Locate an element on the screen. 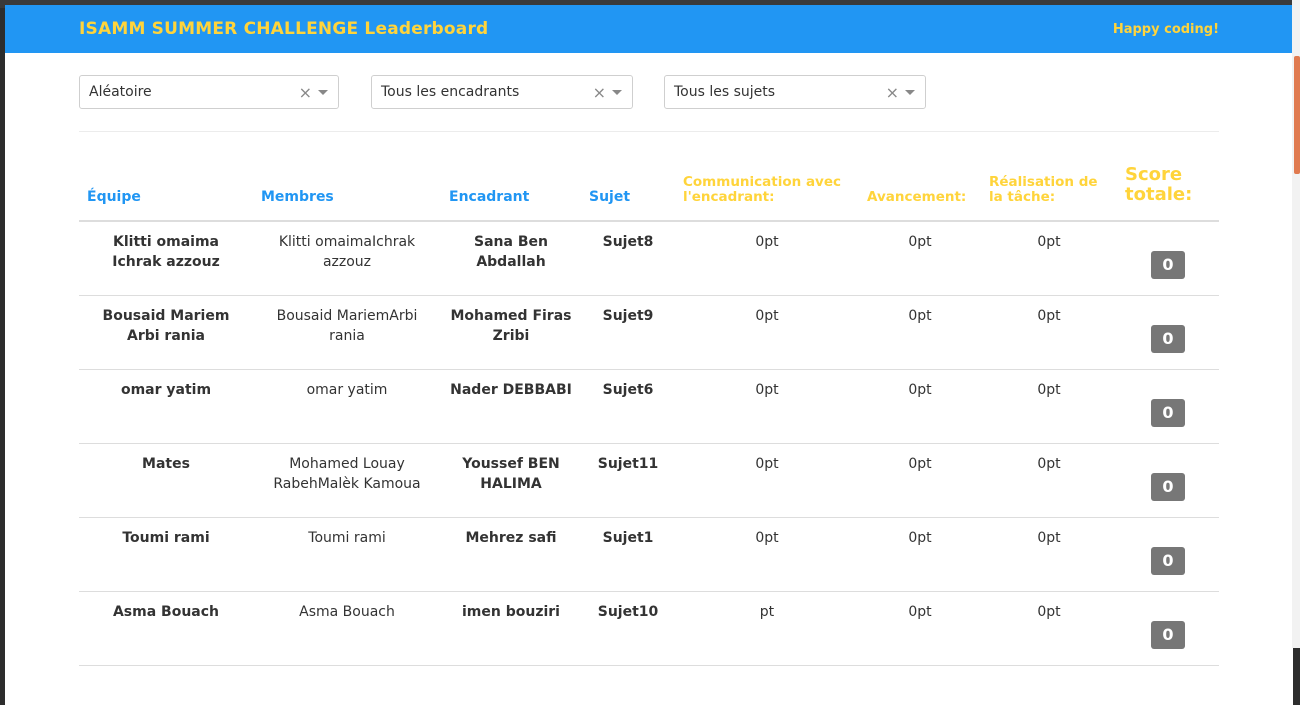 Image resolution: width=1300 pixels, height=705 pixels. cell-subject: Sujet8 is located at coordinates (628, 258).